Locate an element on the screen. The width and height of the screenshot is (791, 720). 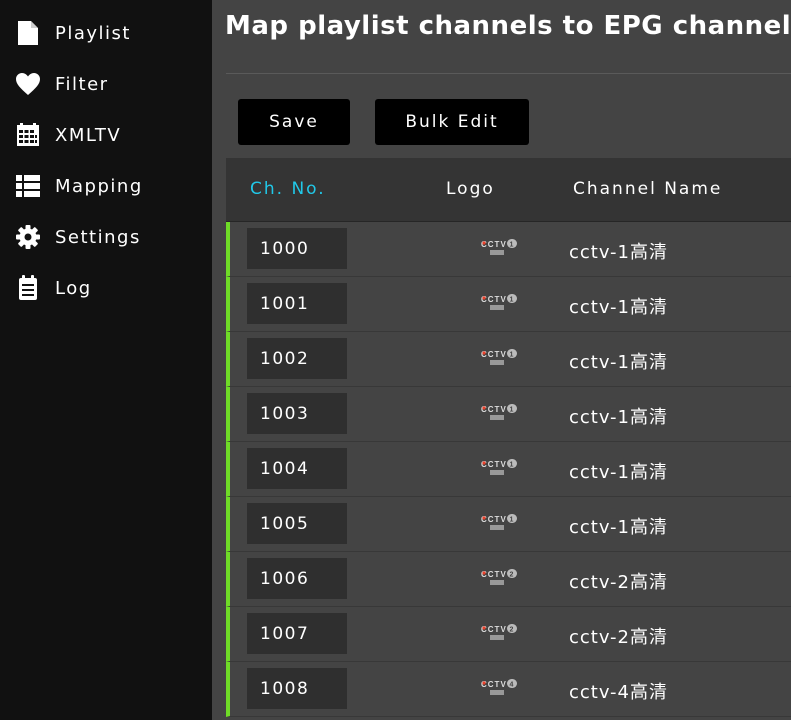
clipboard-icon is located at coordinates (28, 288).